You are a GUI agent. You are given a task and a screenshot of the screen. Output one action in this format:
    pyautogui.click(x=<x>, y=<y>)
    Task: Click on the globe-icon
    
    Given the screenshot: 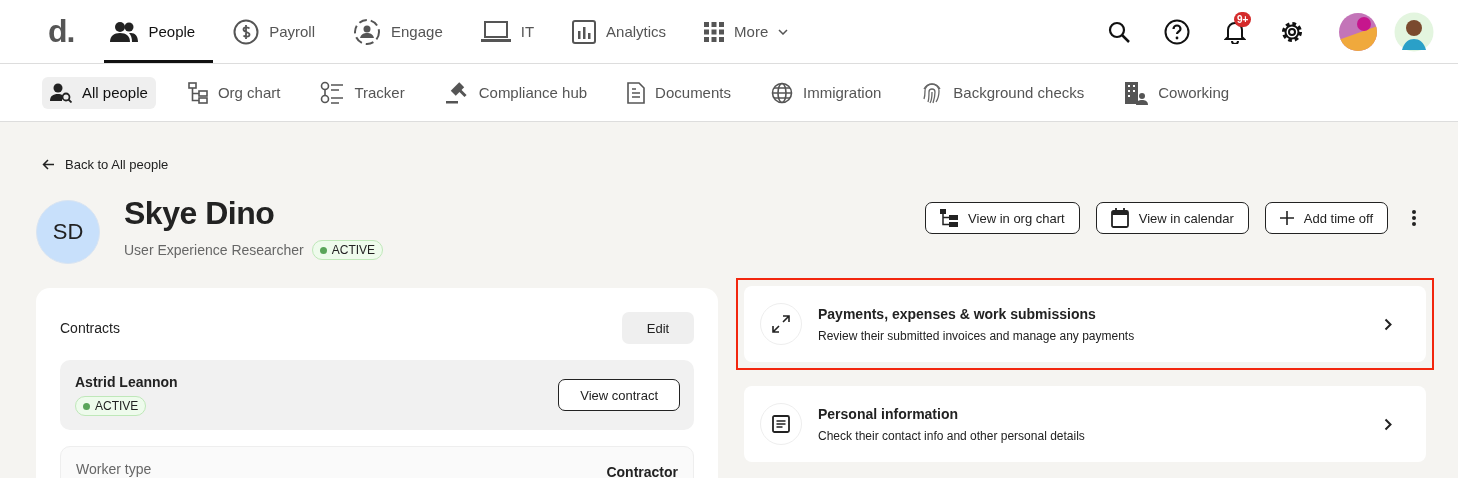 What is the action you would take?
    pyautogui.click(x=782, y=92)
    